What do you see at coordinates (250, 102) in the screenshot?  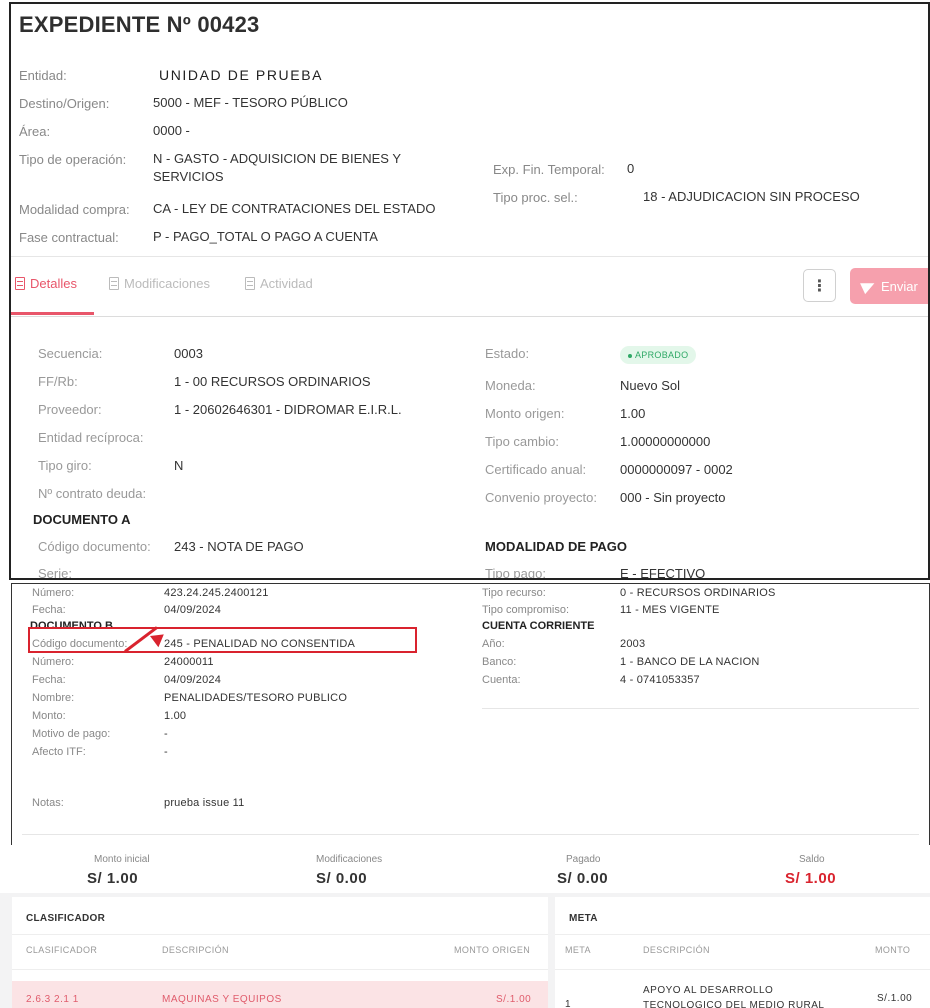 I see `destino-value: 5000 - MEF - TESORO PÚBLICO` at bounding box center [250, 102].